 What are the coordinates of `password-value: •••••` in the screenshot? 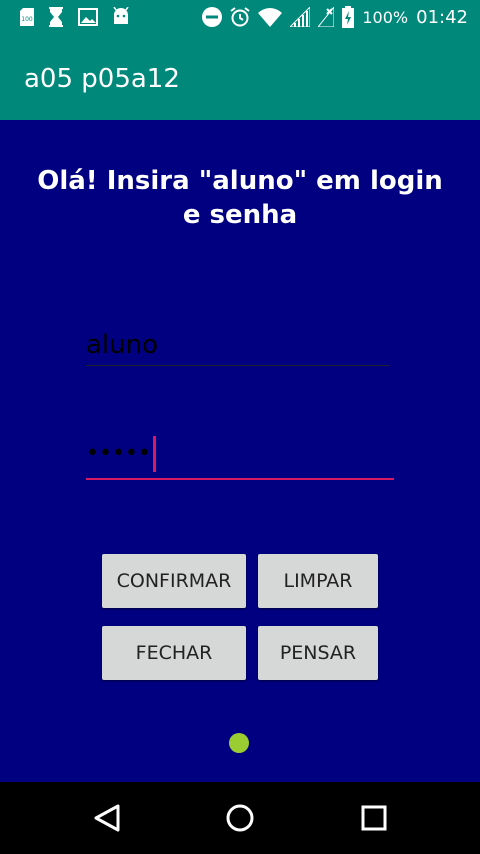 It's located at (118, 453).